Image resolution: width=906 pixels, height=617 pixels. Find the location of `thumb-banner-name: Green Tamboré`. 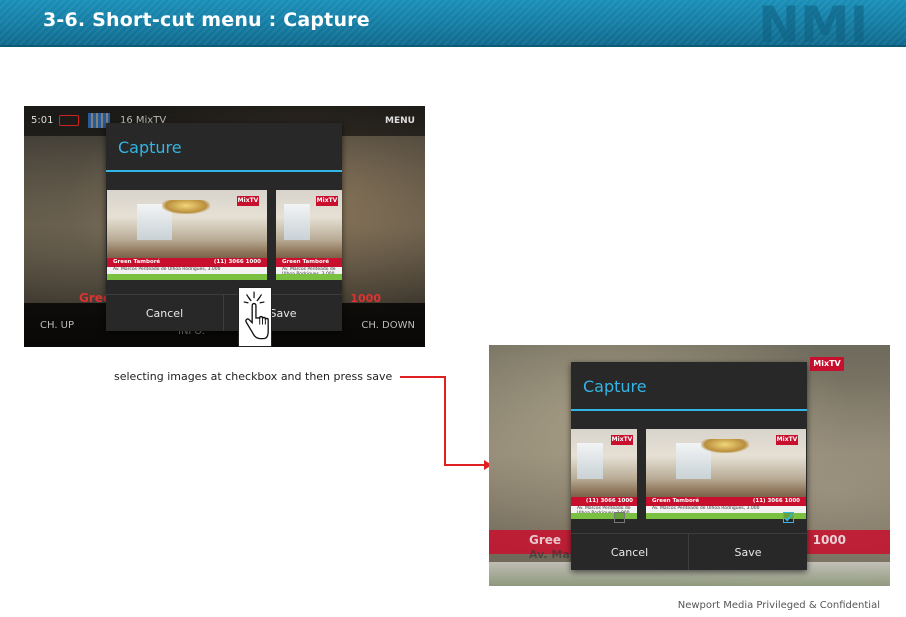

thumb-banner-name: Green Tamboré is located at coordinates (137, 262).